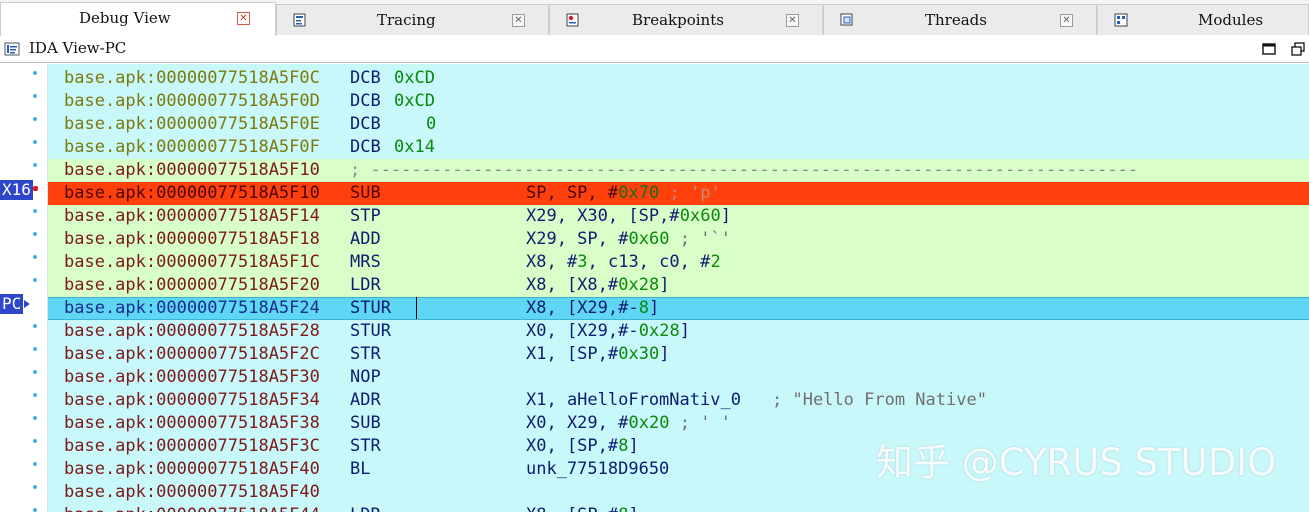 Image resolution: width=1309 pixels, height=512 pixels. I want to click on address-label: base.apk:00000077518A5F10, so click(192, 193).